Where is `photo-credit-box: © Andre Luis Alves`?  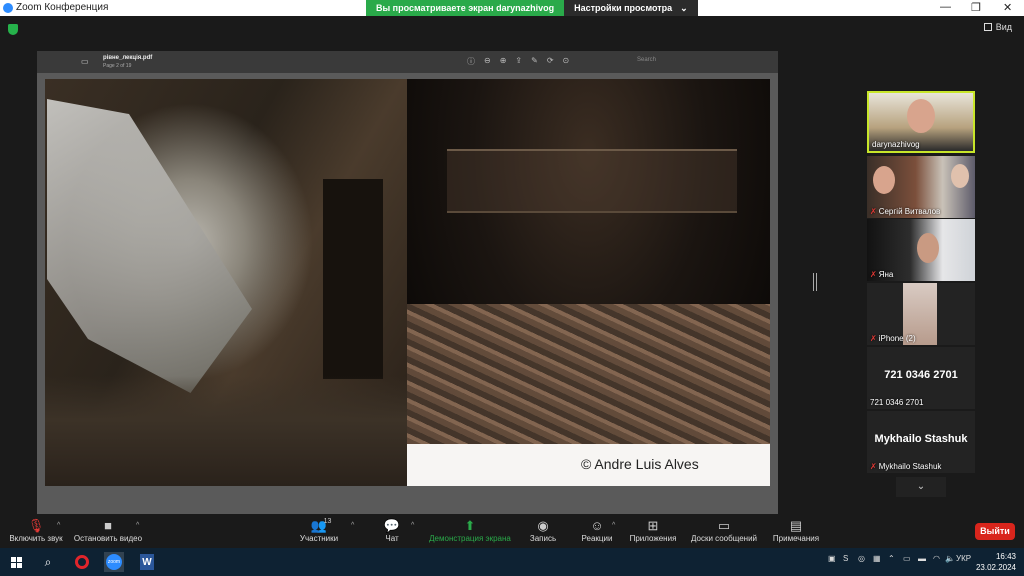 photo-credit-box: © Andre Luis Alves is located at coordinates (588, 465).